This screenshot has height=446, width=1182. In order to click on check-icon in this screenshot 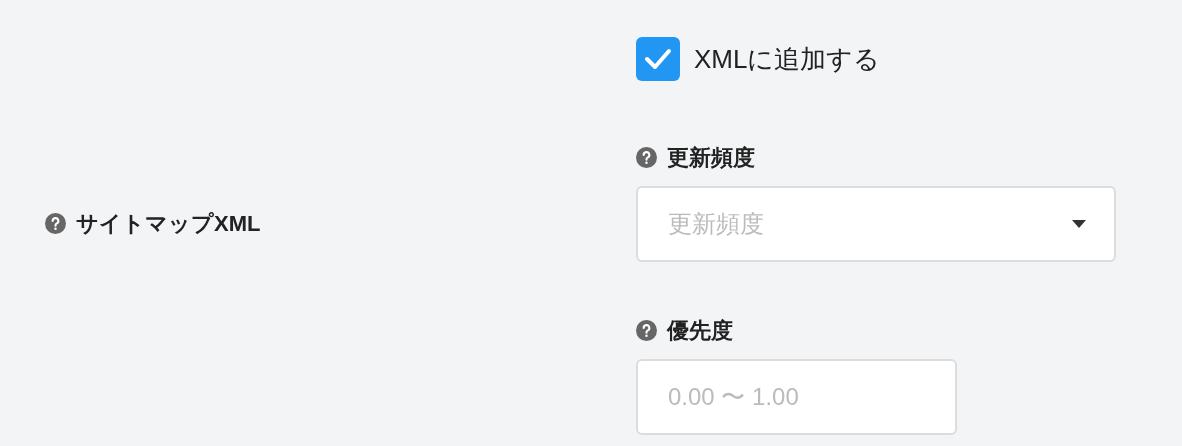, I will do `click(658, 59)`.